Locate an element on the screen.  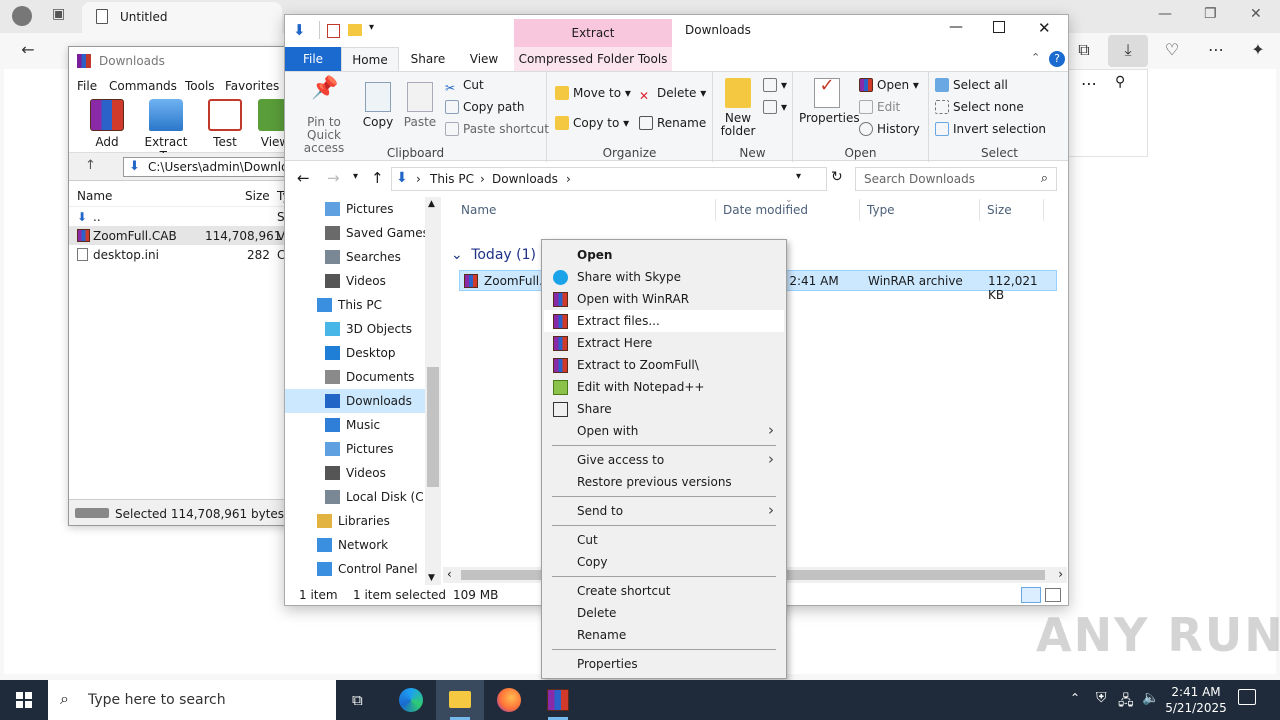
tab-home: Home is located at coordinates (370, 59).